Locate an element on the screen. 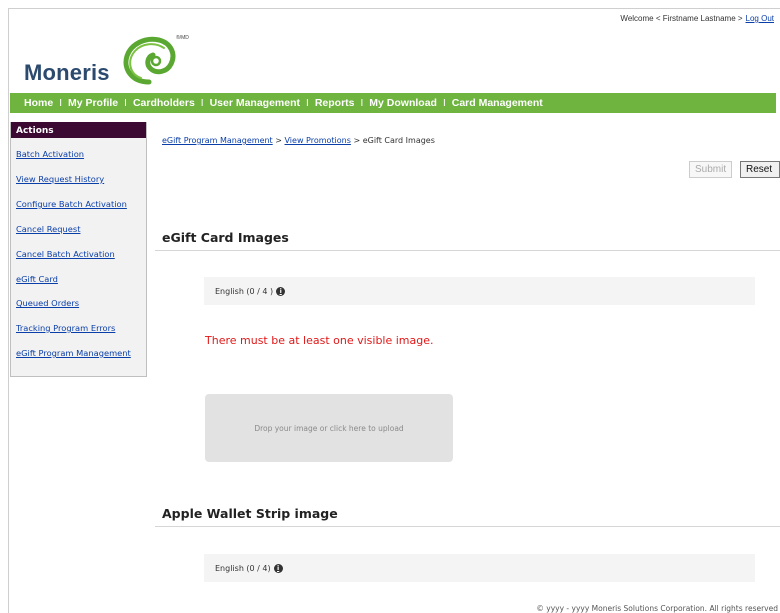 Image resolution: width=780 pixels, height=613 pixels. welcome-bar: Welcome < Firstname Lastname > Log Out is located at coordinates (697, 18).